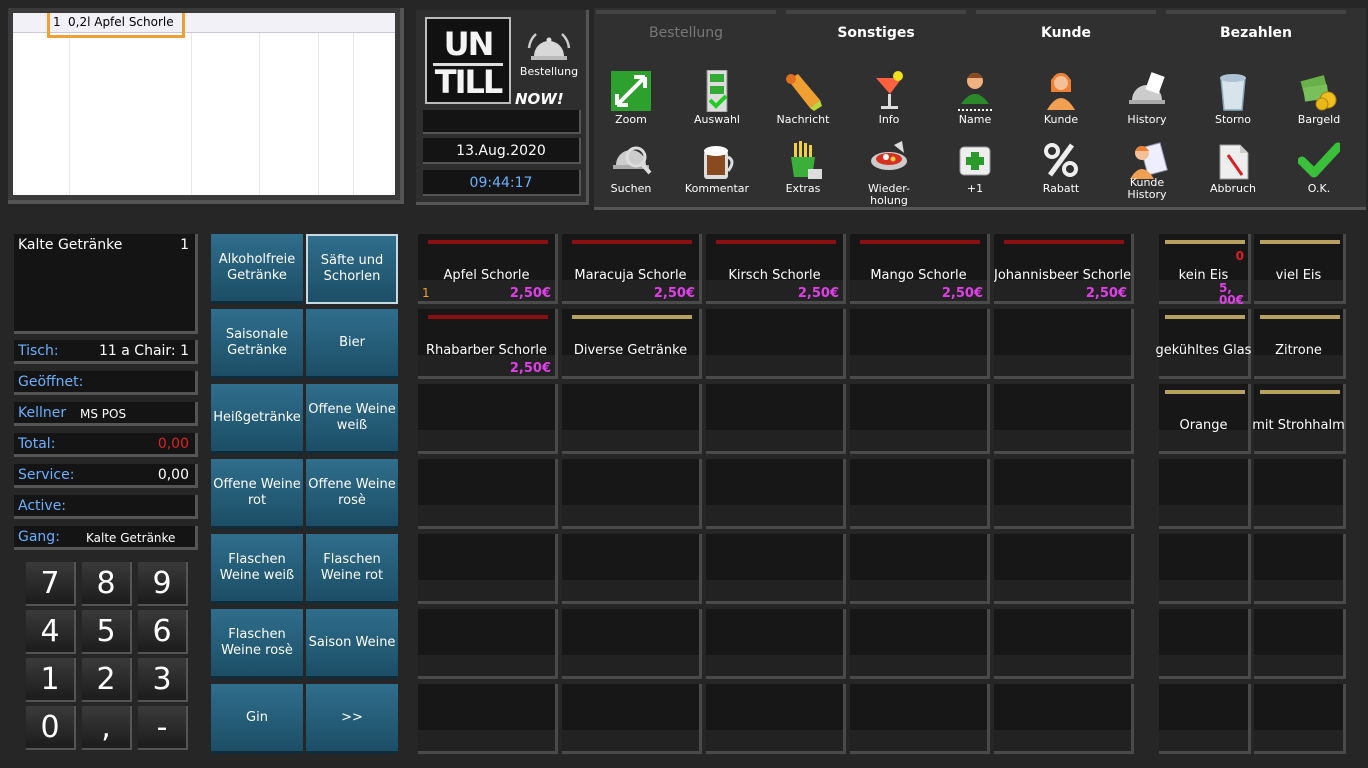  What do you see at coordinates (257, 269) in the screenshot?
I see `category-alkoholfreie-getraenke: Alkoholfreie Getränke` at bounding box center [257, 269].